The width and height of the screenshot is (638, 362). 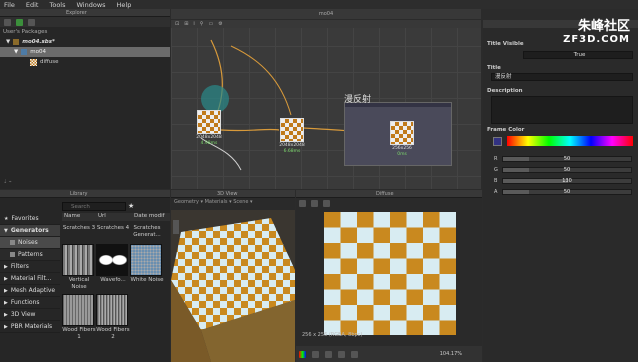 I want to click on package-icon, so click(x=16, y=42).